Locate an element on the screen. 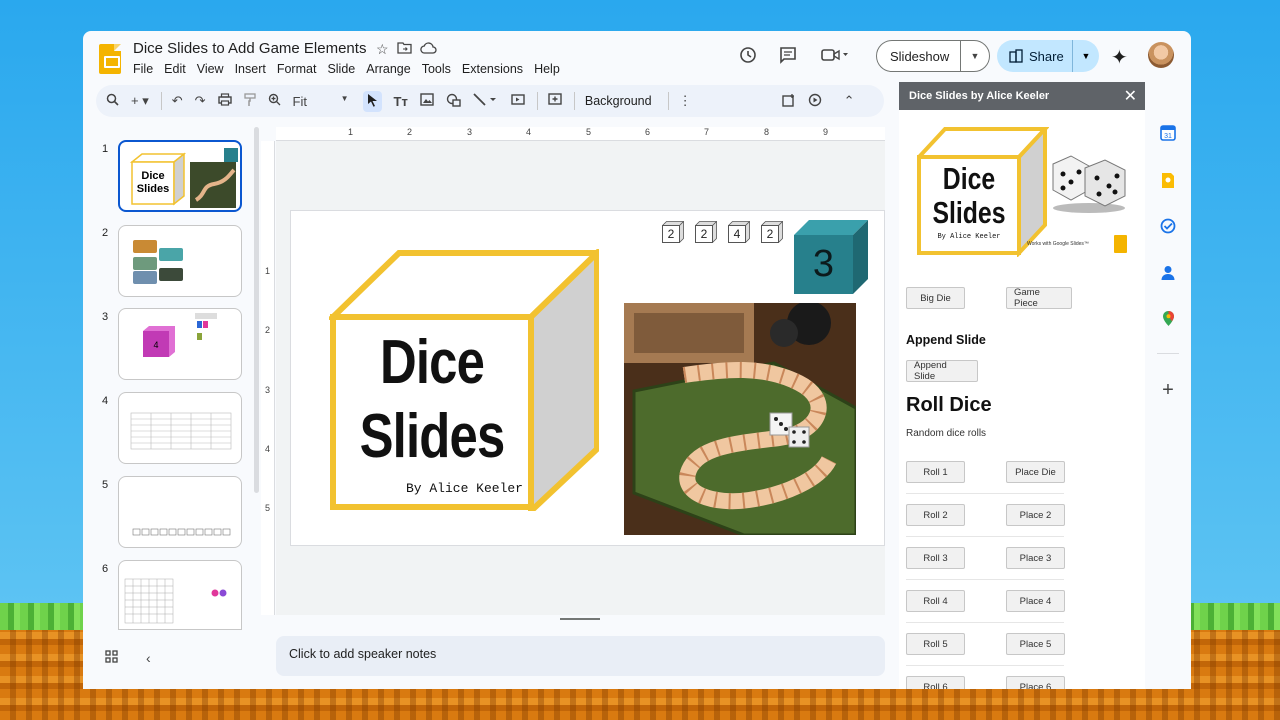 The image size is (1280, 720). collapse-toolbar-icon: ⌃ is located at coordinates (849, 101).